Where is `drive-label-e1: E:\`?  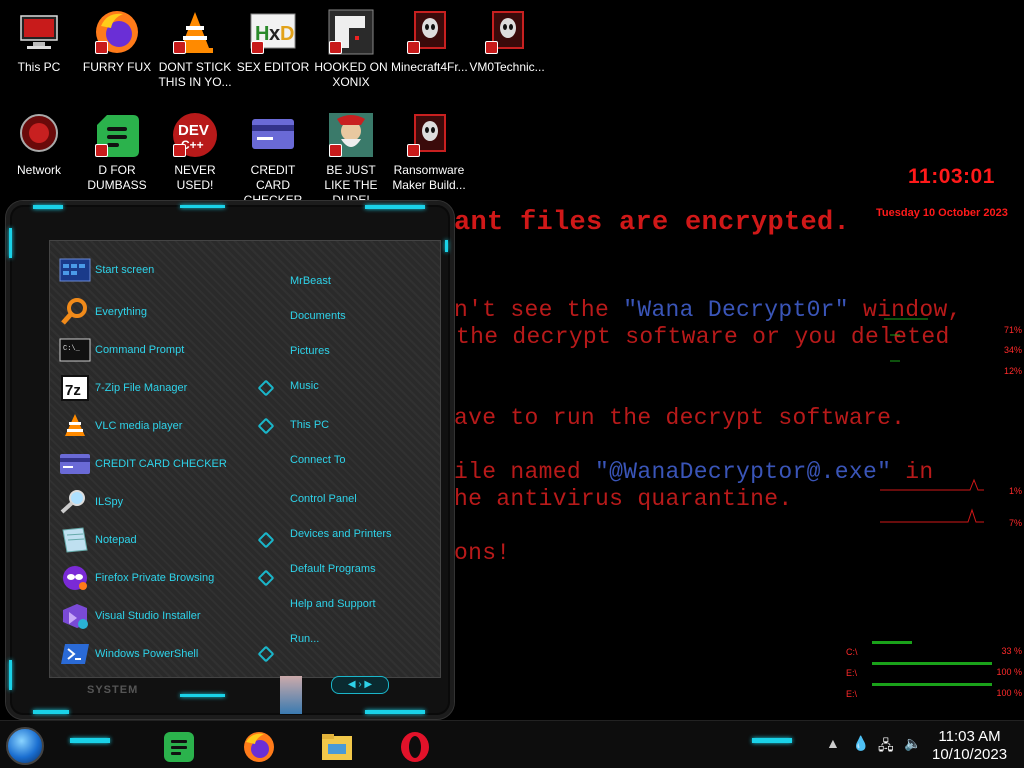 drive-label-e1: E:\ is located at coordinates (852, 673).